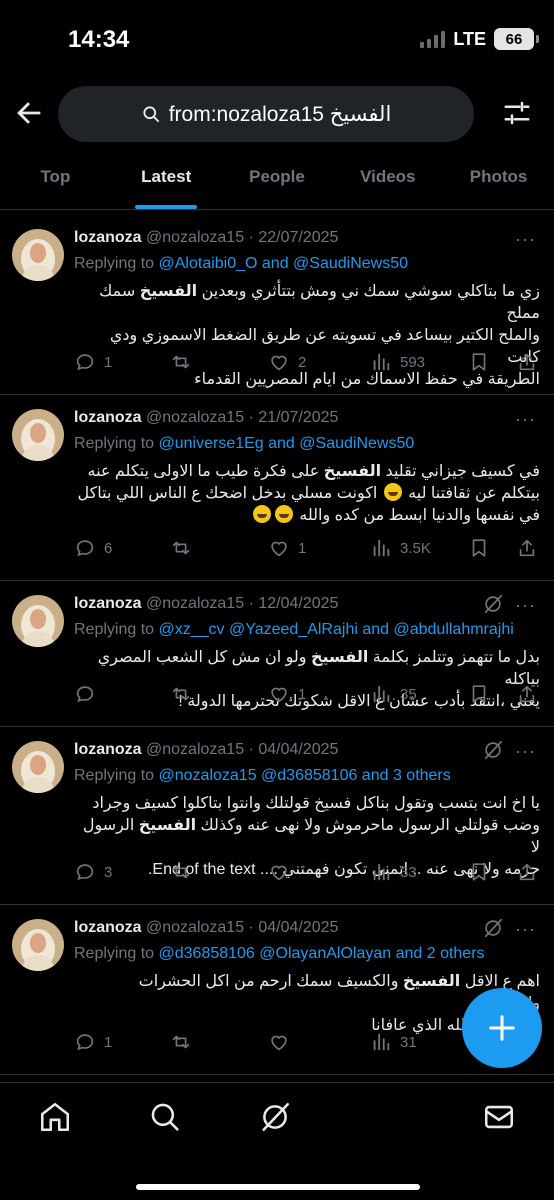 The width and height of the screenshot is (554, 1200). What do you see at coordinates (499, 1117) in the screenshot?
I see `messages-icon` at bounding box center [499, 1117].